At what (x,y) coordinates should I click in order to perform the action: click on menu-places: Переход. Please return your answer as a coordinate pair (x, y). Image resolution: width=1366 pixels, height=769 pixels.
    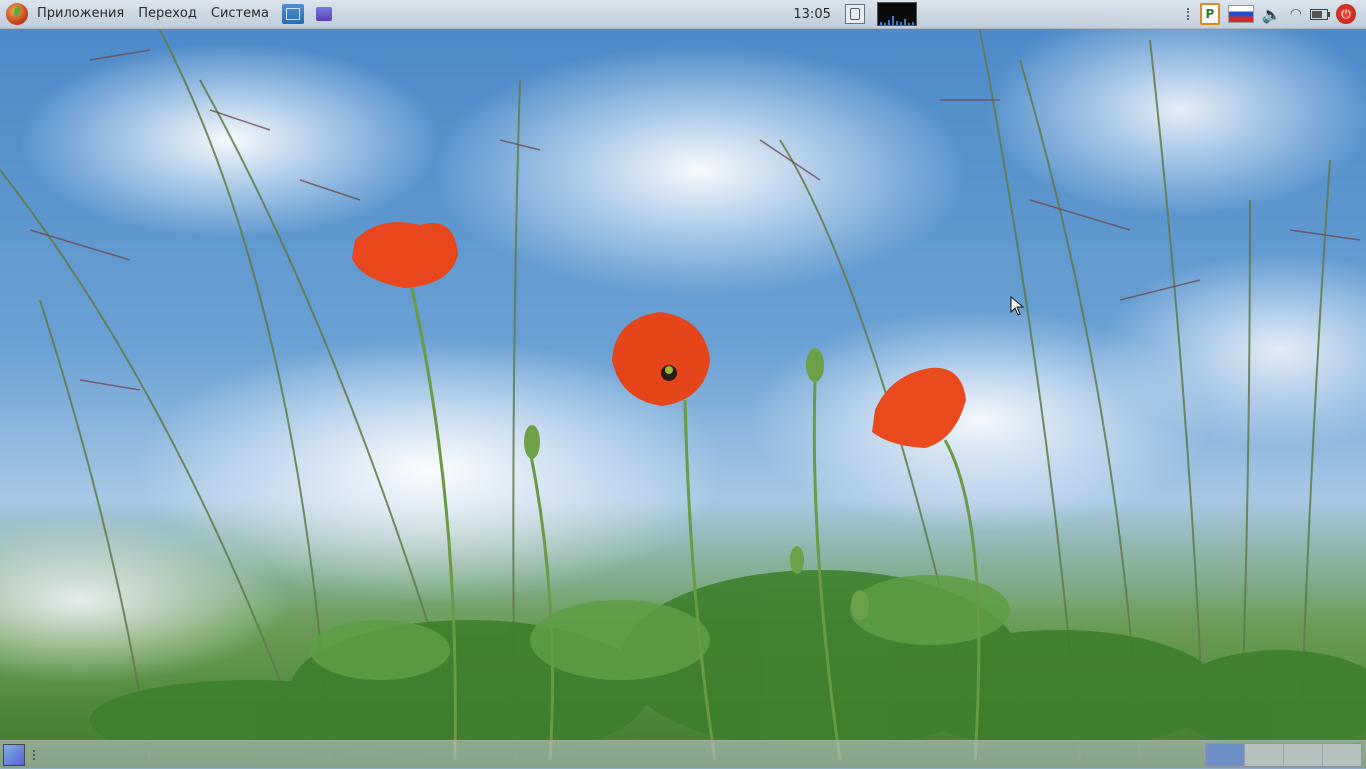
    Looking at the image, I should click on (167, 14).